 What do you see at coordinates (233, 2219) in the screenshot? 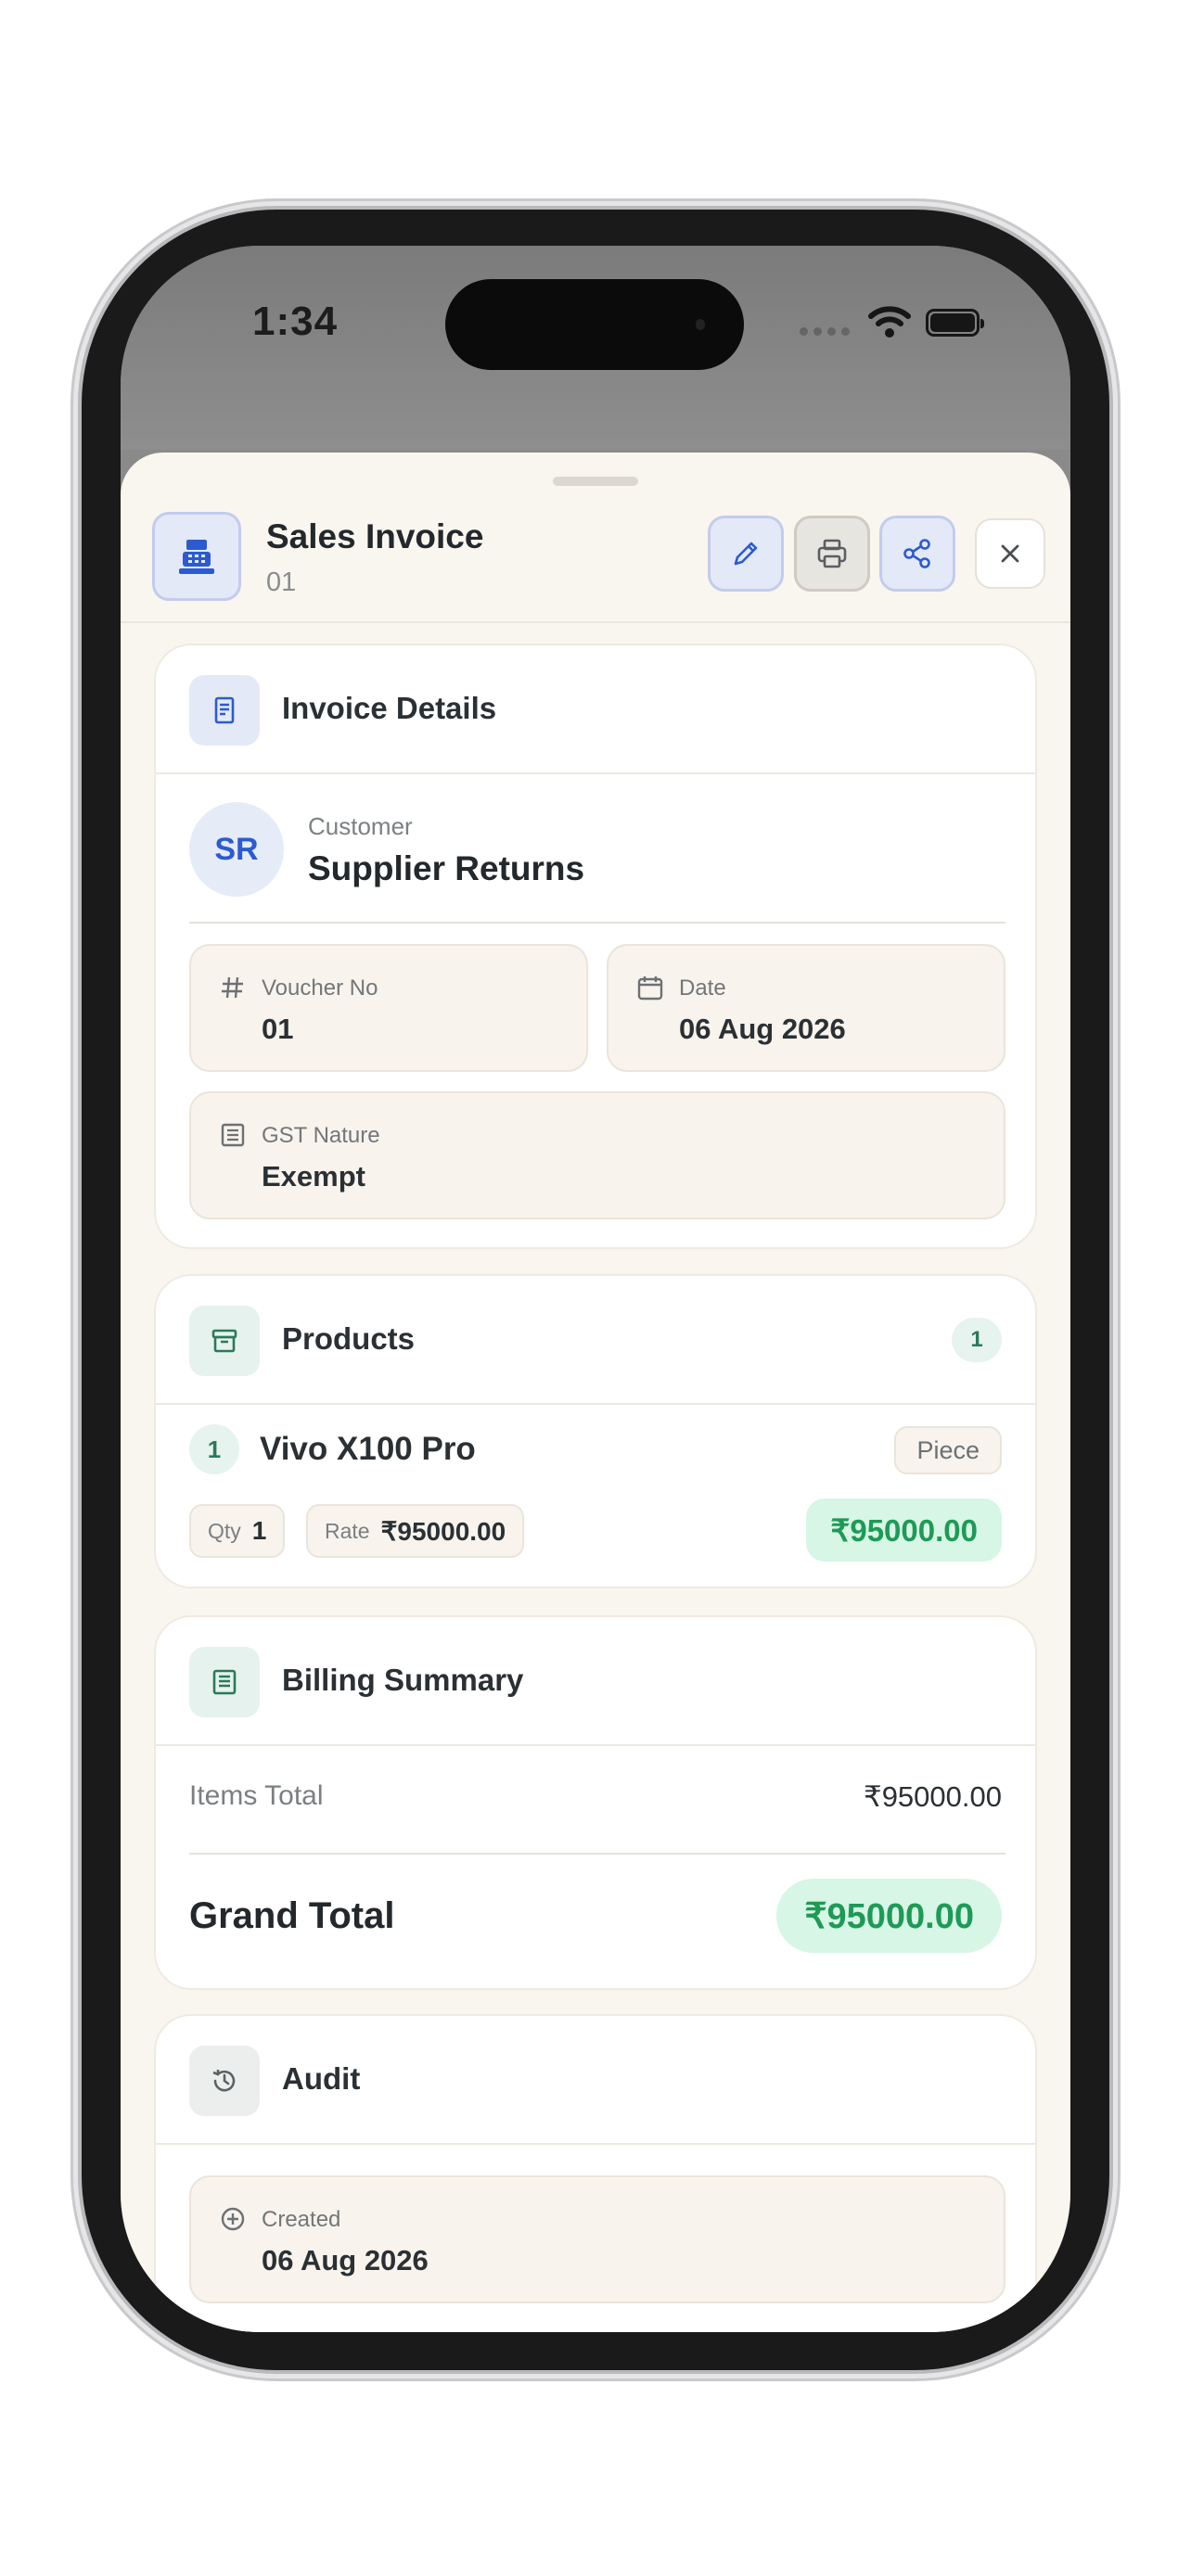
I see `plus-circle-icon` at bounding box center [233, 2219].